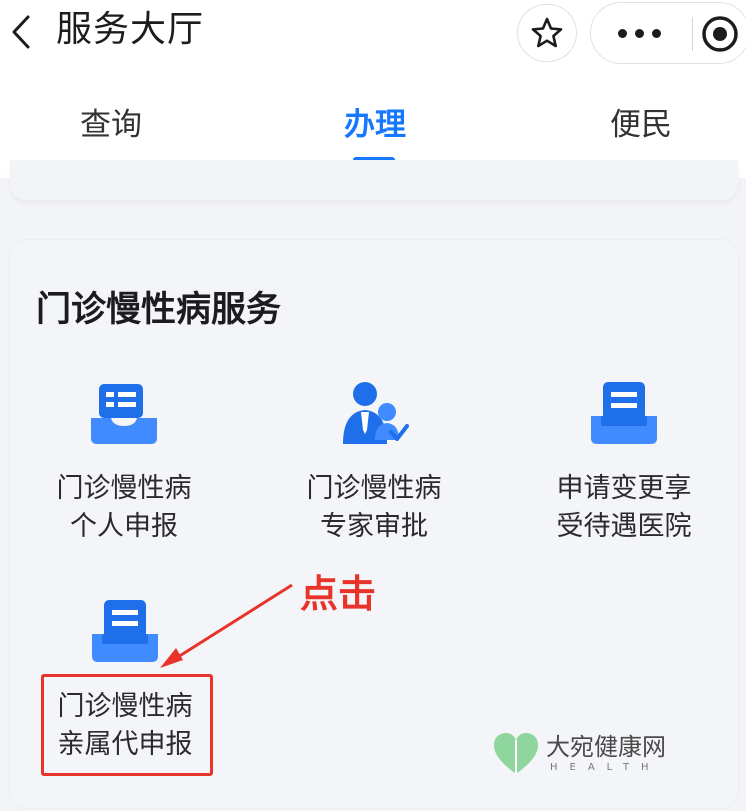 Image resolution: width=746 pixels, height=811 pixels. Describe the element at coordinates (124, 462) in the screenshot. I see `service-item-personal-declare: 门诊慢性病 个人申报` at that location.